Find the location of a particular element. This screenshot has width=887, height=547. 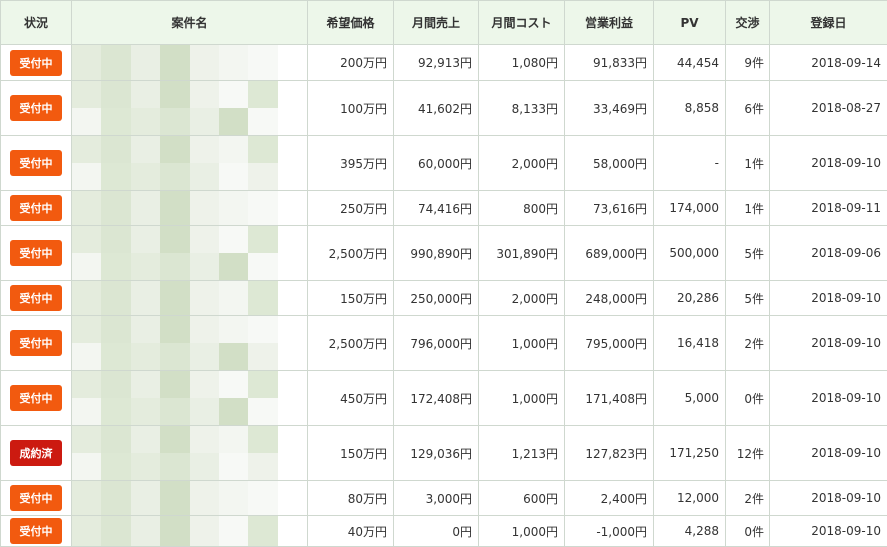

price-cell: 80万円 is located at coordinates (351, 498).